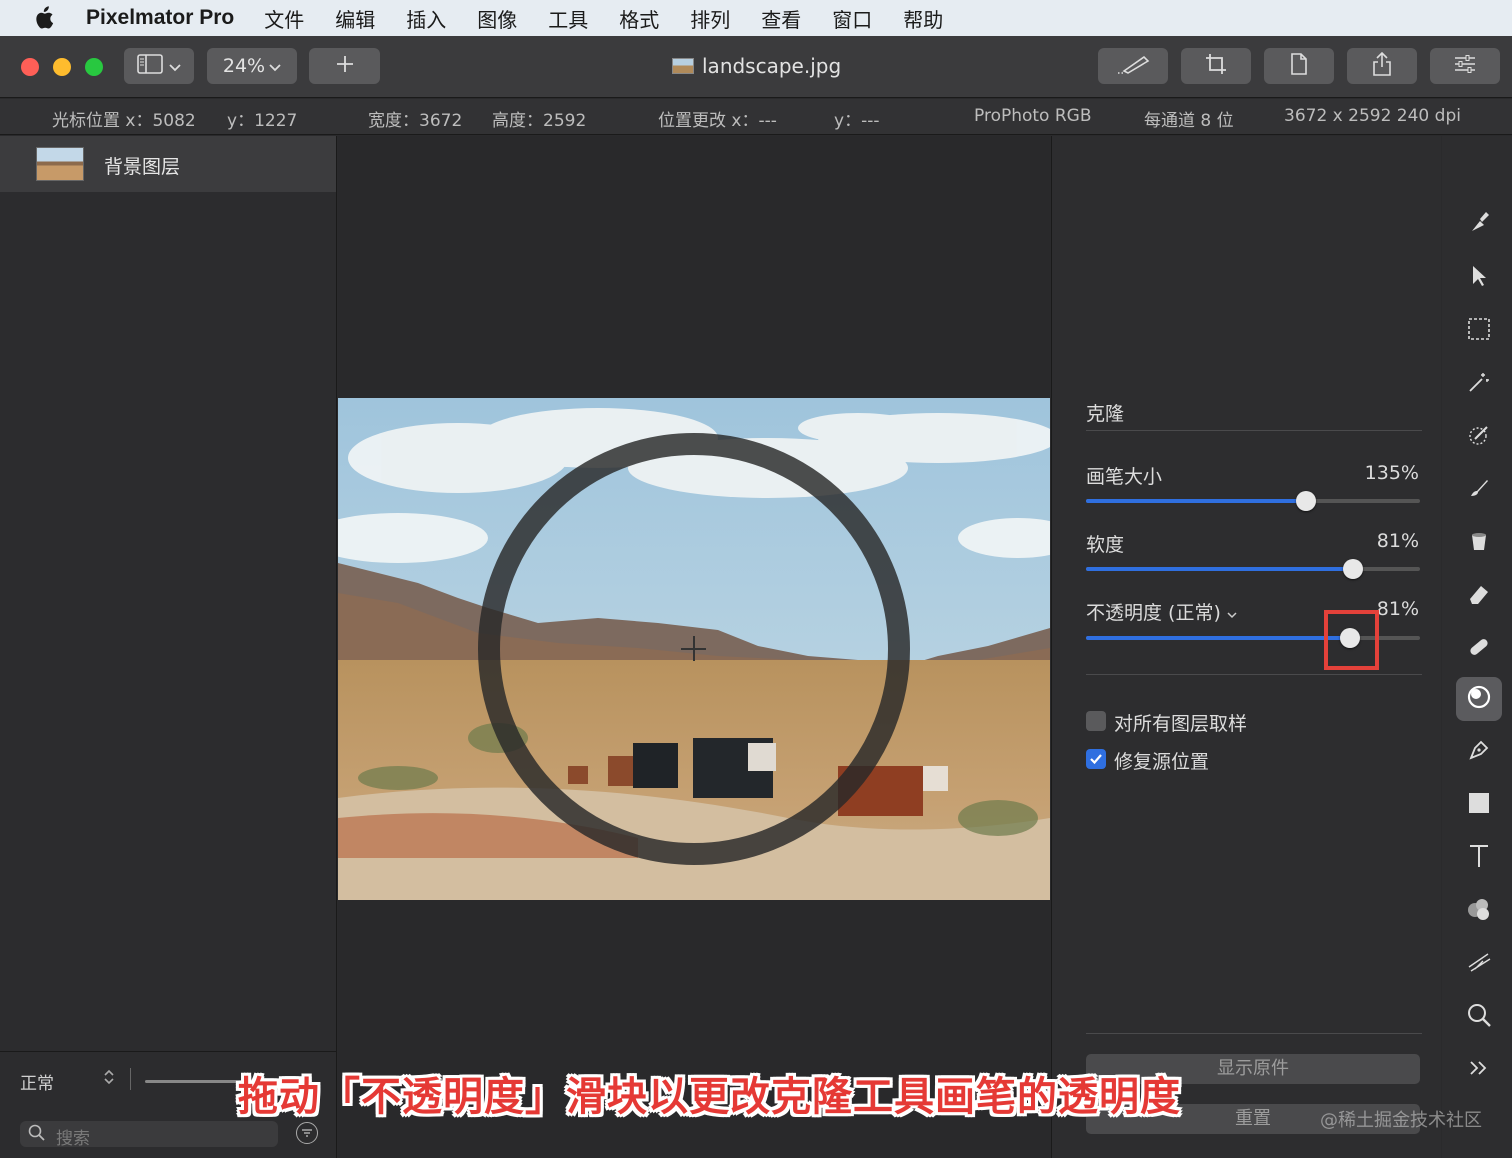 The image size is (1512, 1158). I want to click on menu-image: 图像, so click(497, 18).